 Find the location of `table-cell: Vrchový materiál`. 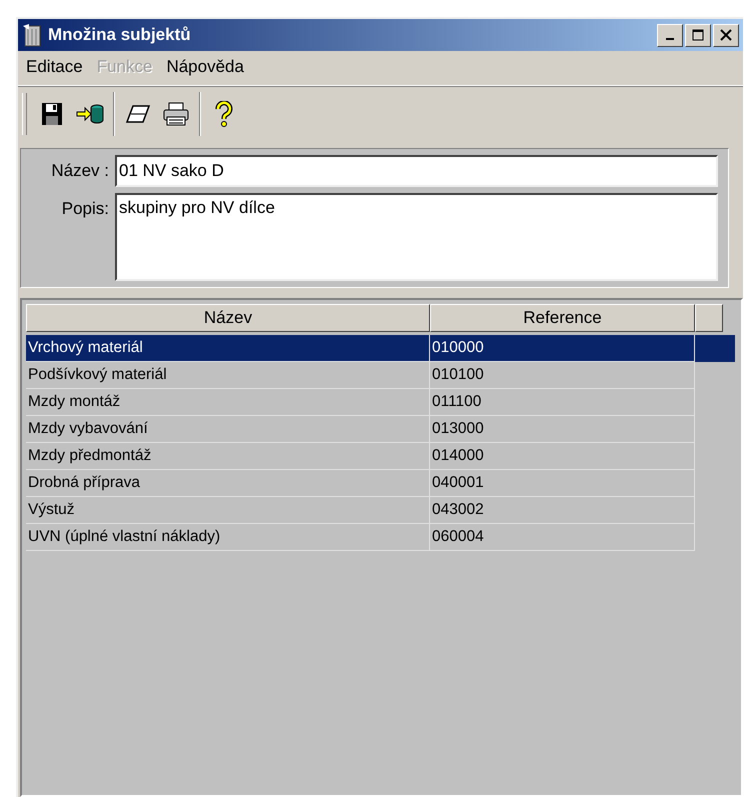

table-cell: Vrchový materiál is located at coordinates (228, 348).